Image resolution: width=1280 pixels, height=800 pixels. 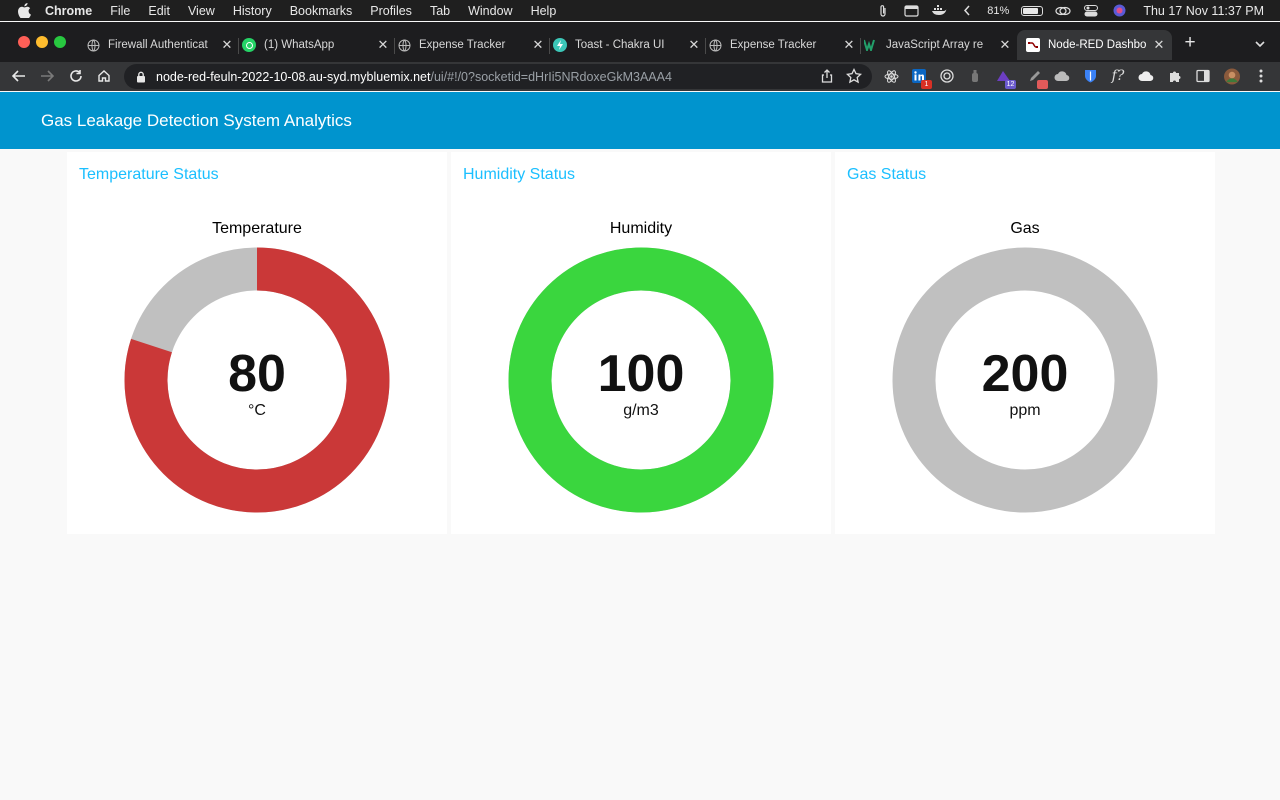 I want to click on react-devtools-icon, so click(x=891, y=76).